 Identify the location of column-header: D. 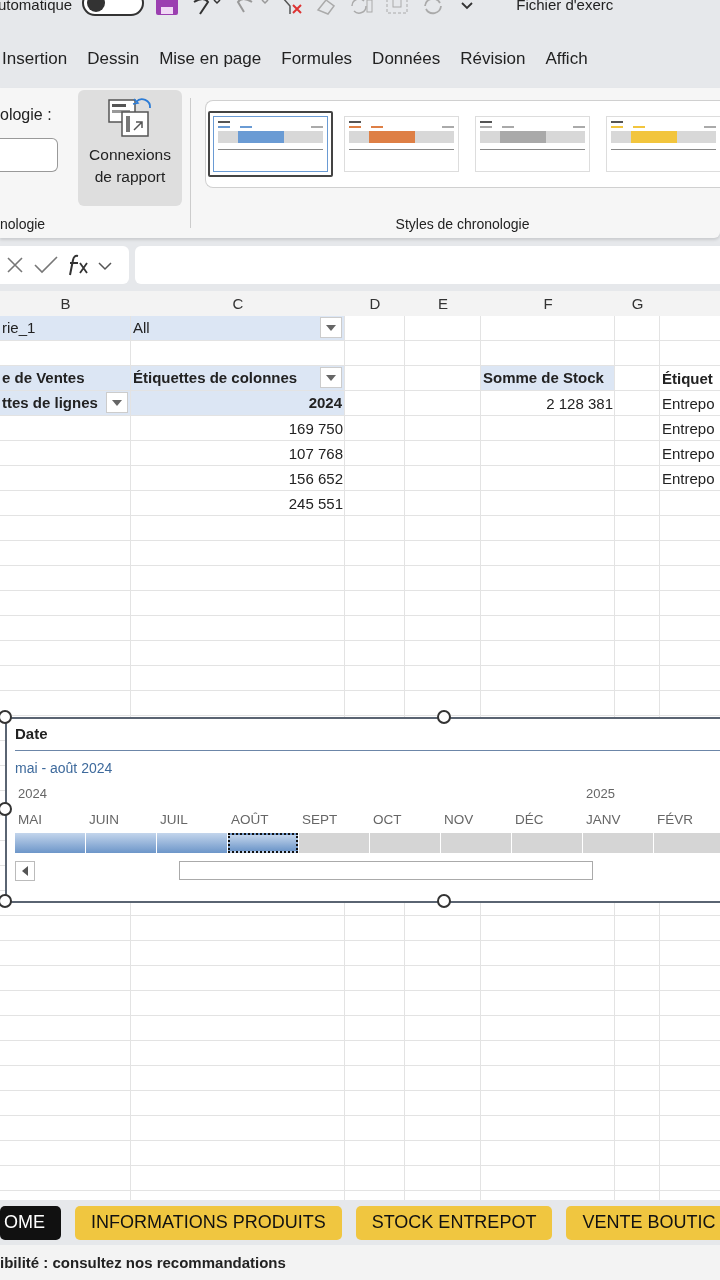
(375, 303).